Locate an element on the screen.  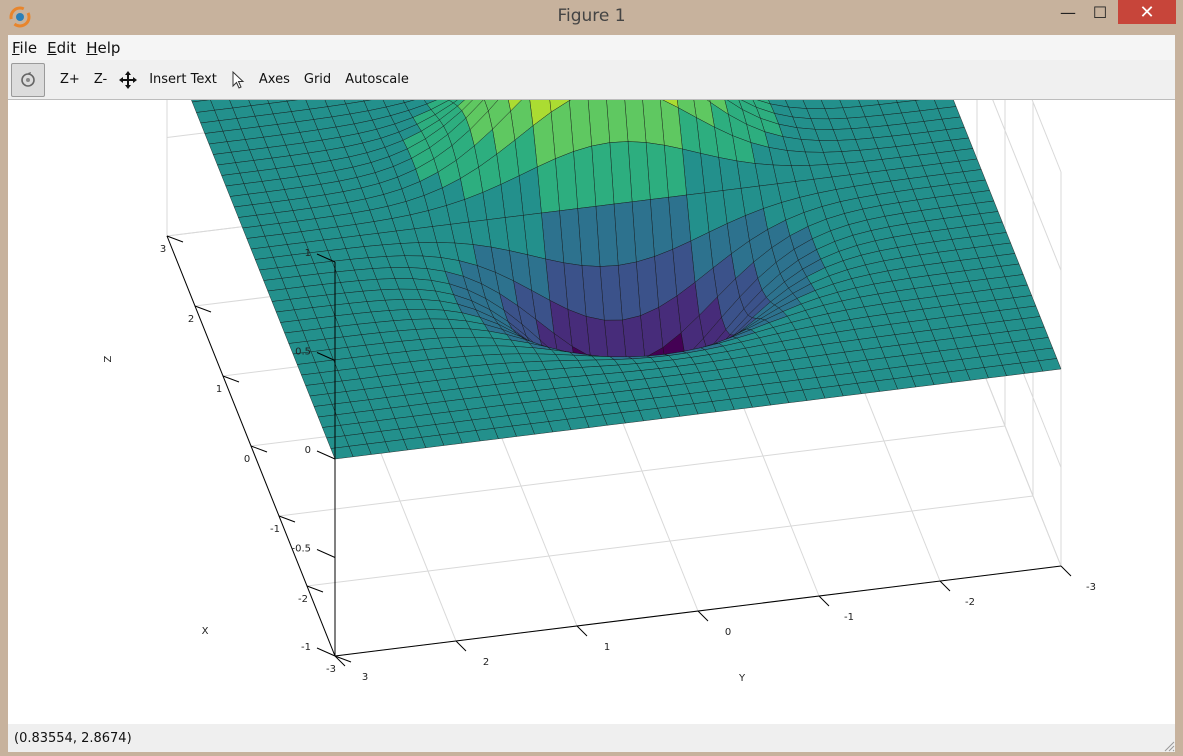
status-bar: (0.83554, 2.8674) is located at coordinates (591, 738).